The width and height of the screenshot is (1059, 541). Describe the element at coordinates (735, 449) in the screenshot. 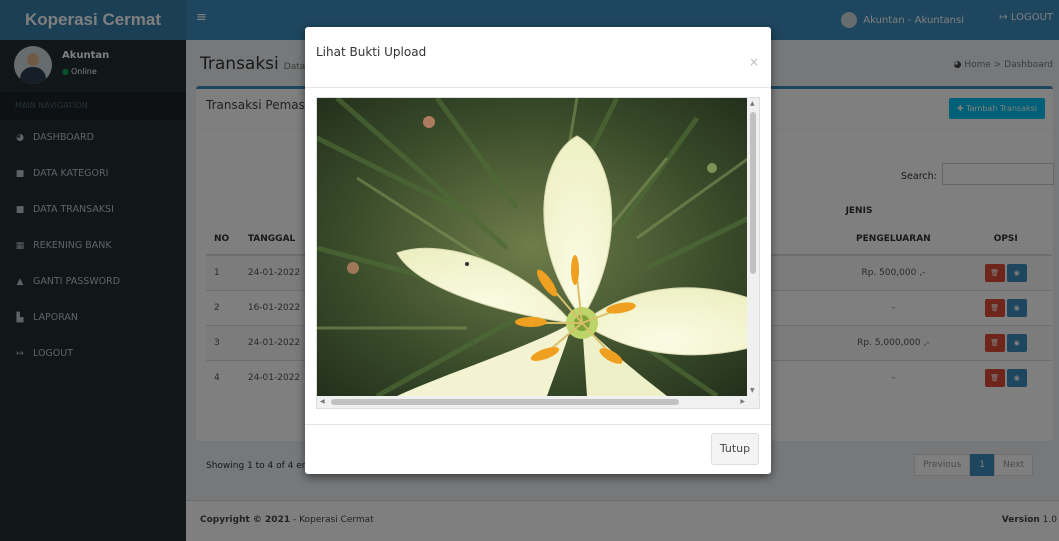

I see `close-button: Tutup` at that location.